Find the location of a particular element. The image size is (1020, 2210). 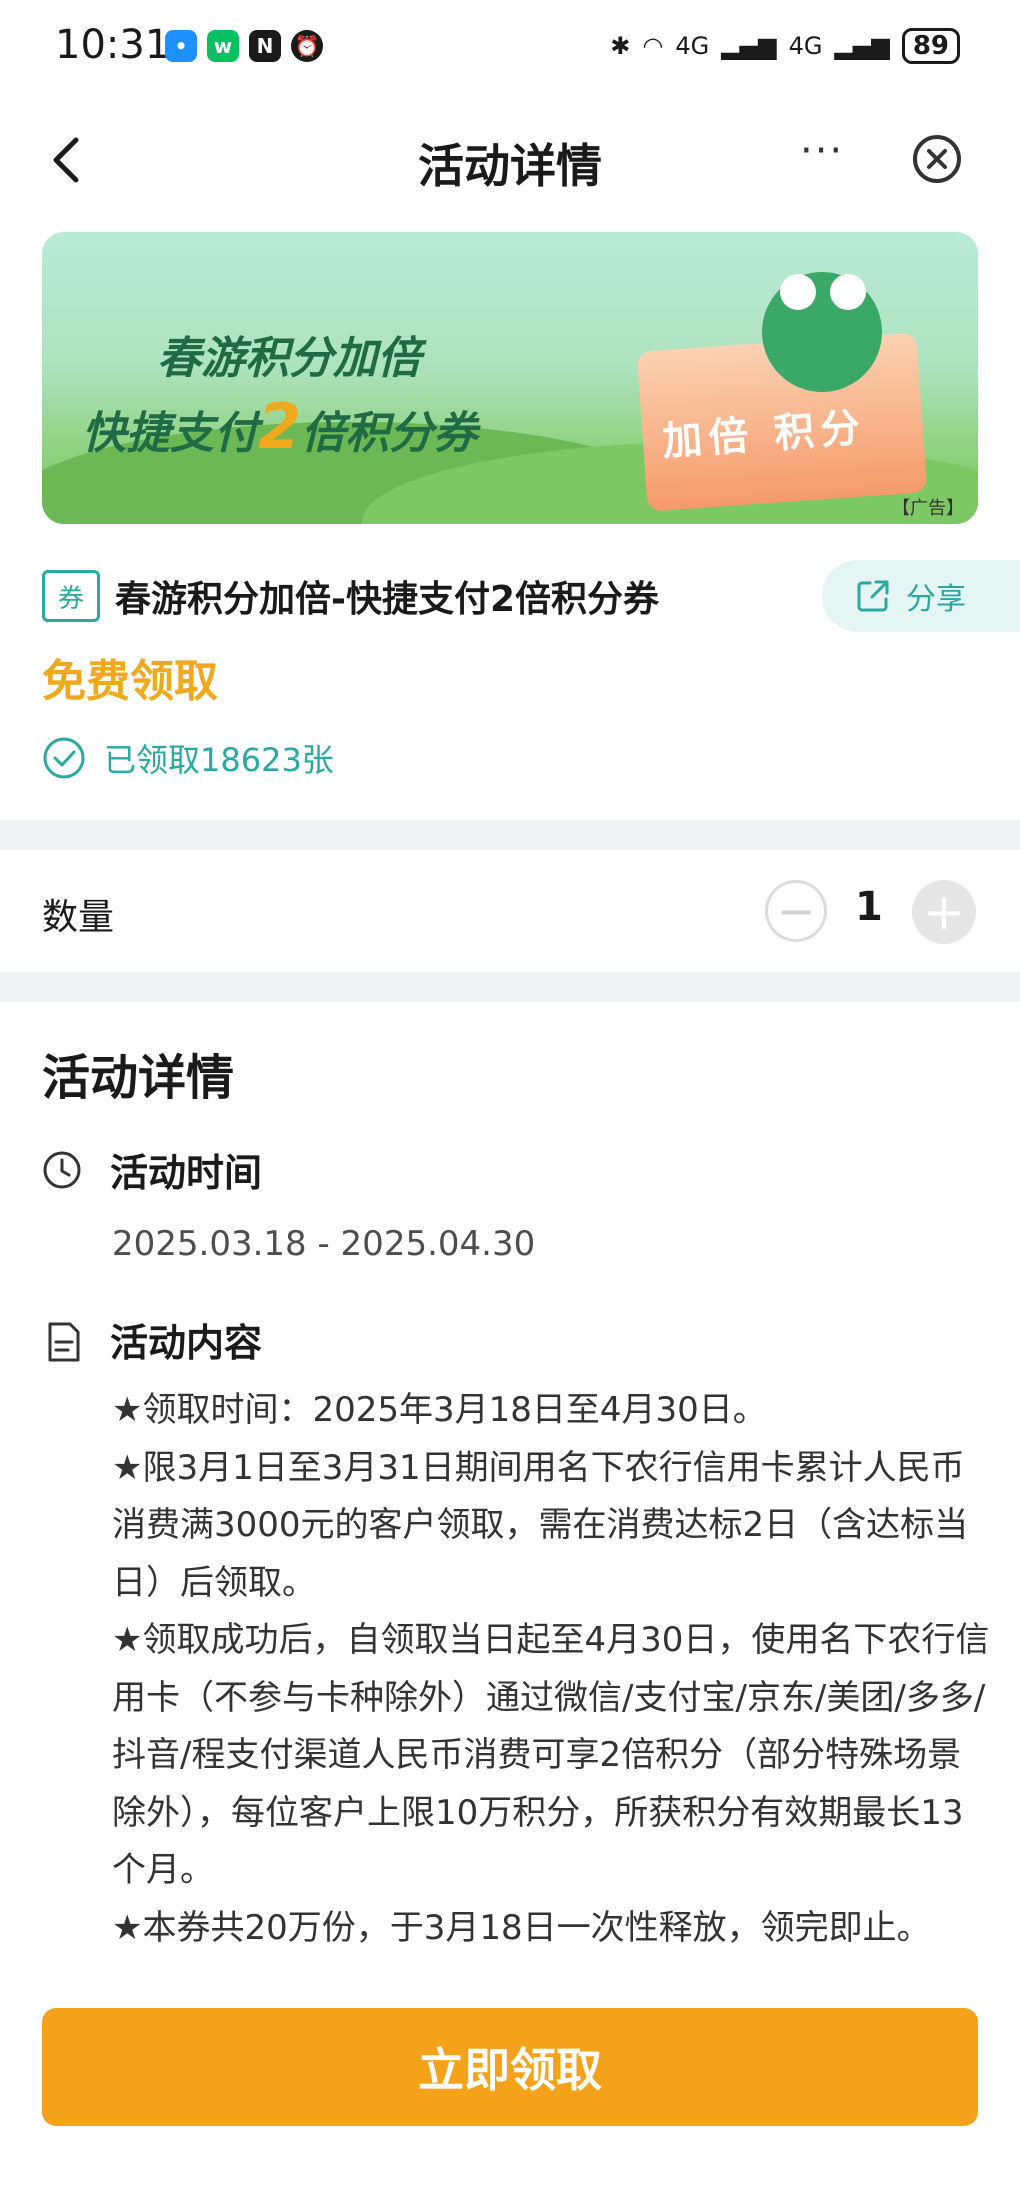

more-options-button: ··· is located at coordinates (822, 151).